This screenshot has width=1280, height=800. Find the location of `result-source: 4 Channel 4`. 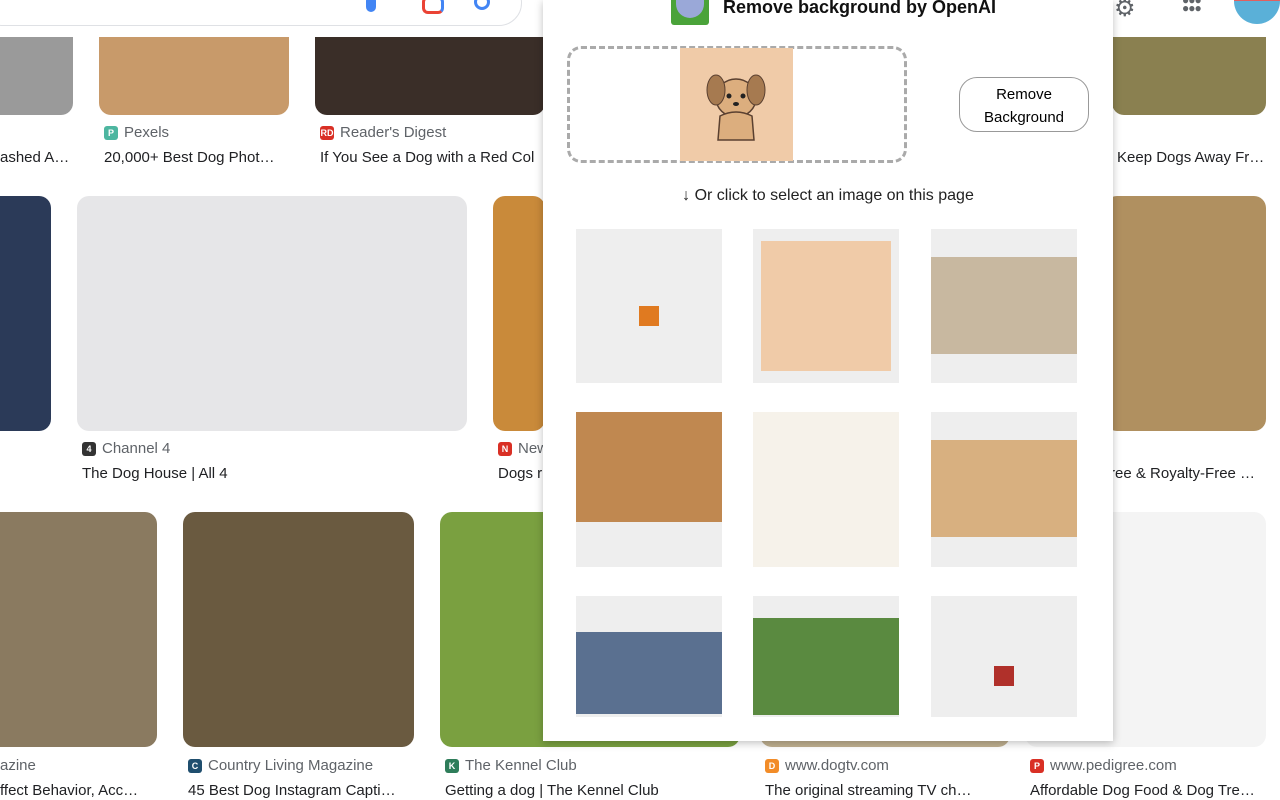

result-source: 4 Channel 4 is located at coordinates (126, 448).